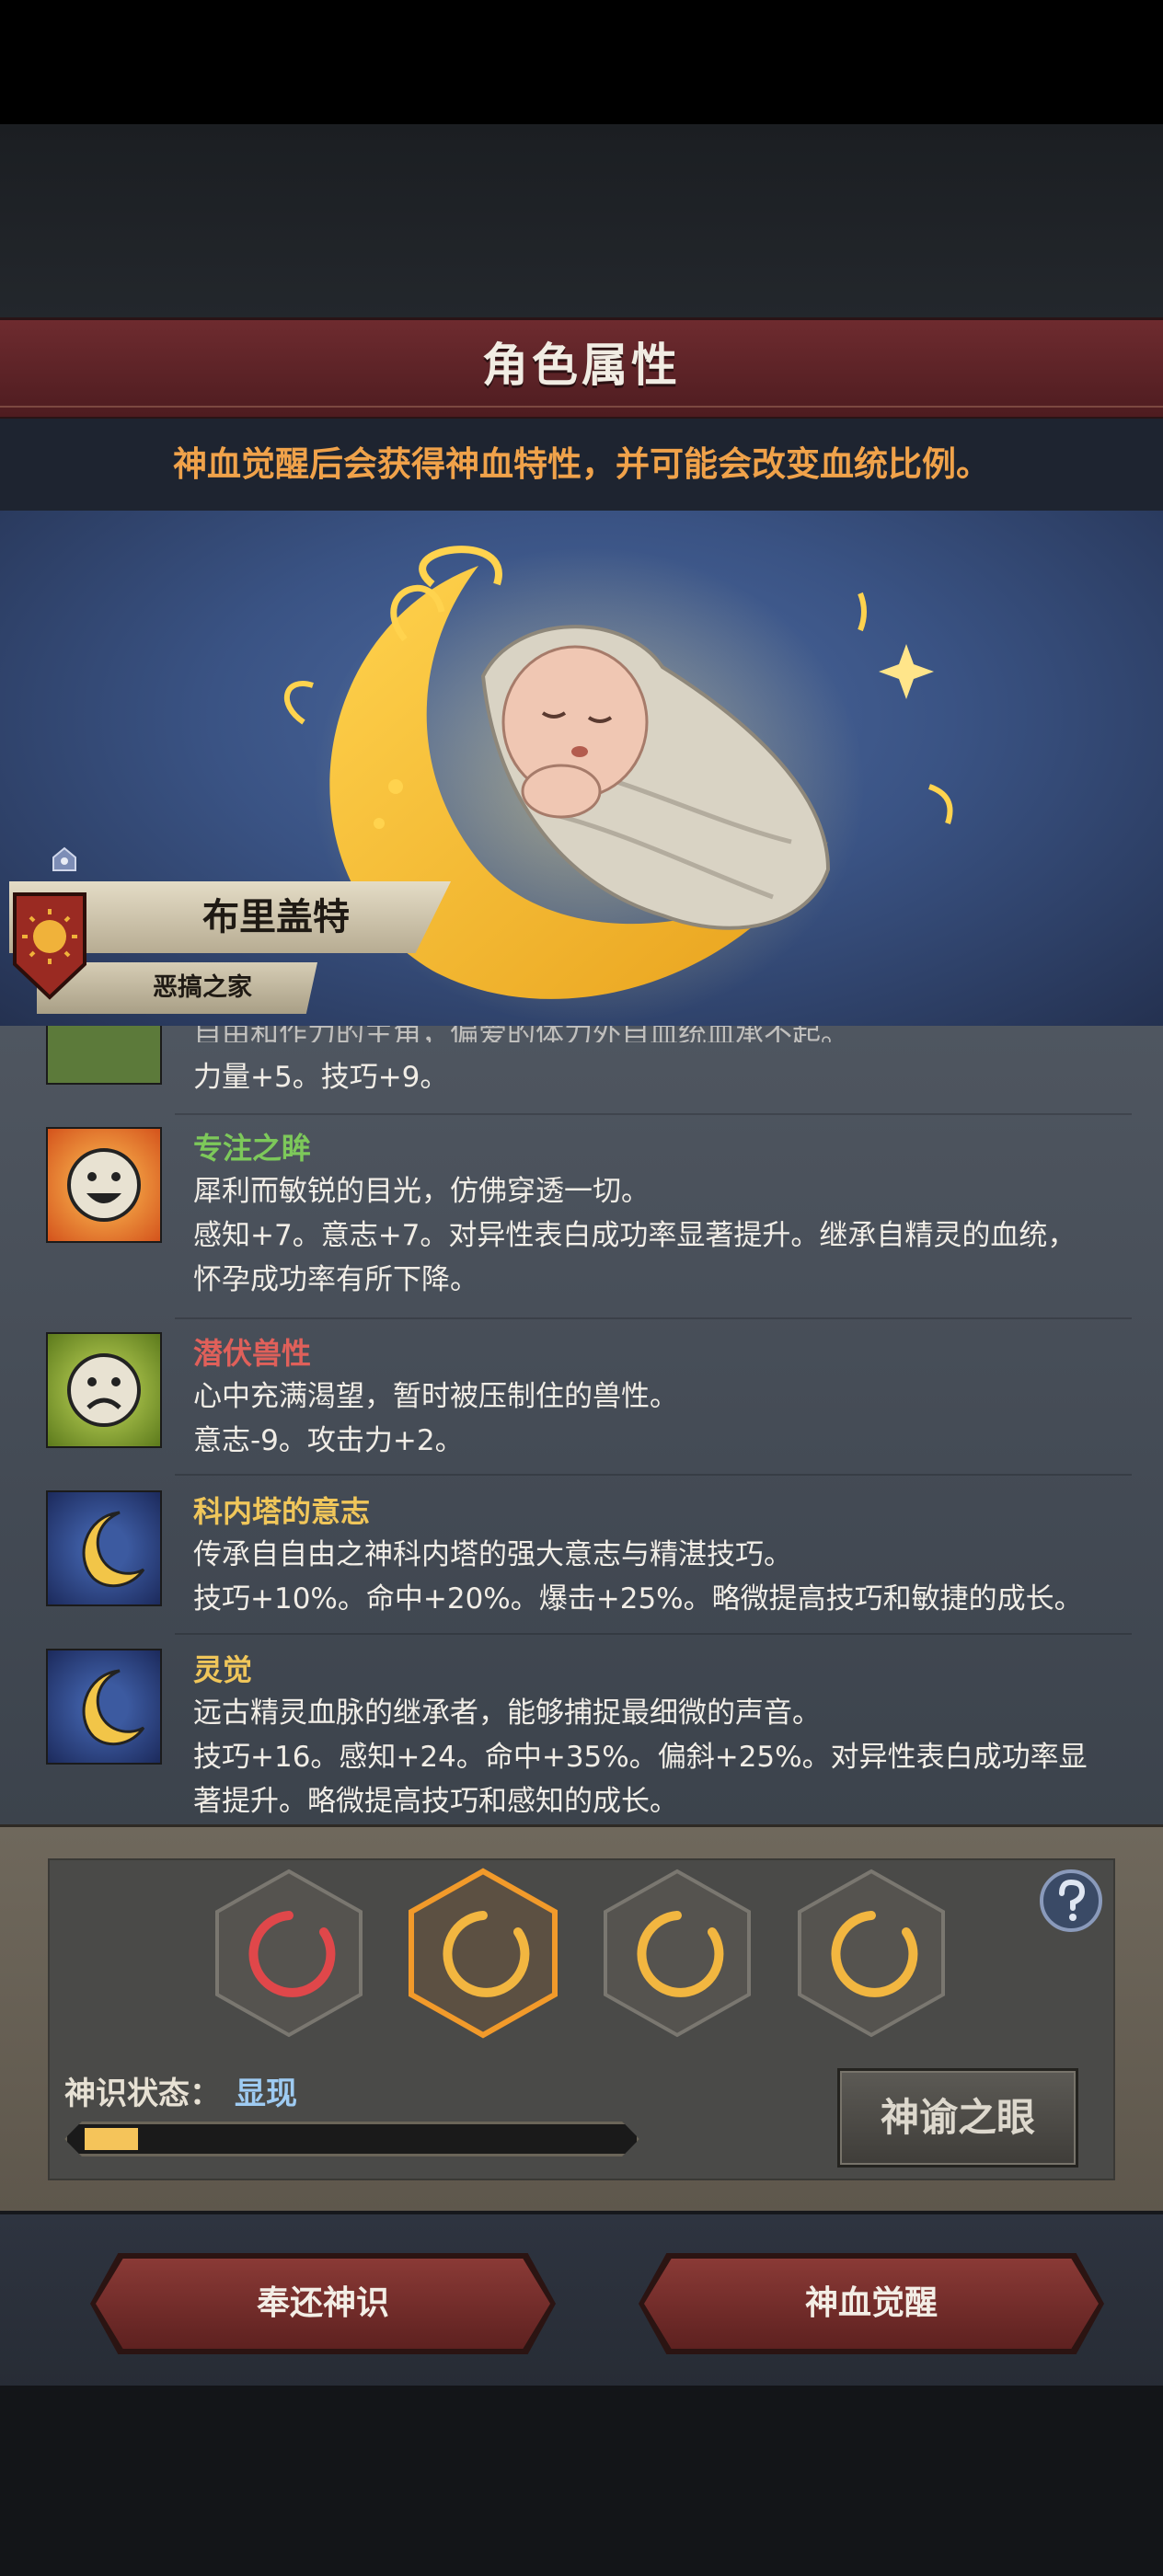  What do you see at coordinates (112, 2139) in the screenshot?
I see `progress-fill` at bounding box center [112, 2139].